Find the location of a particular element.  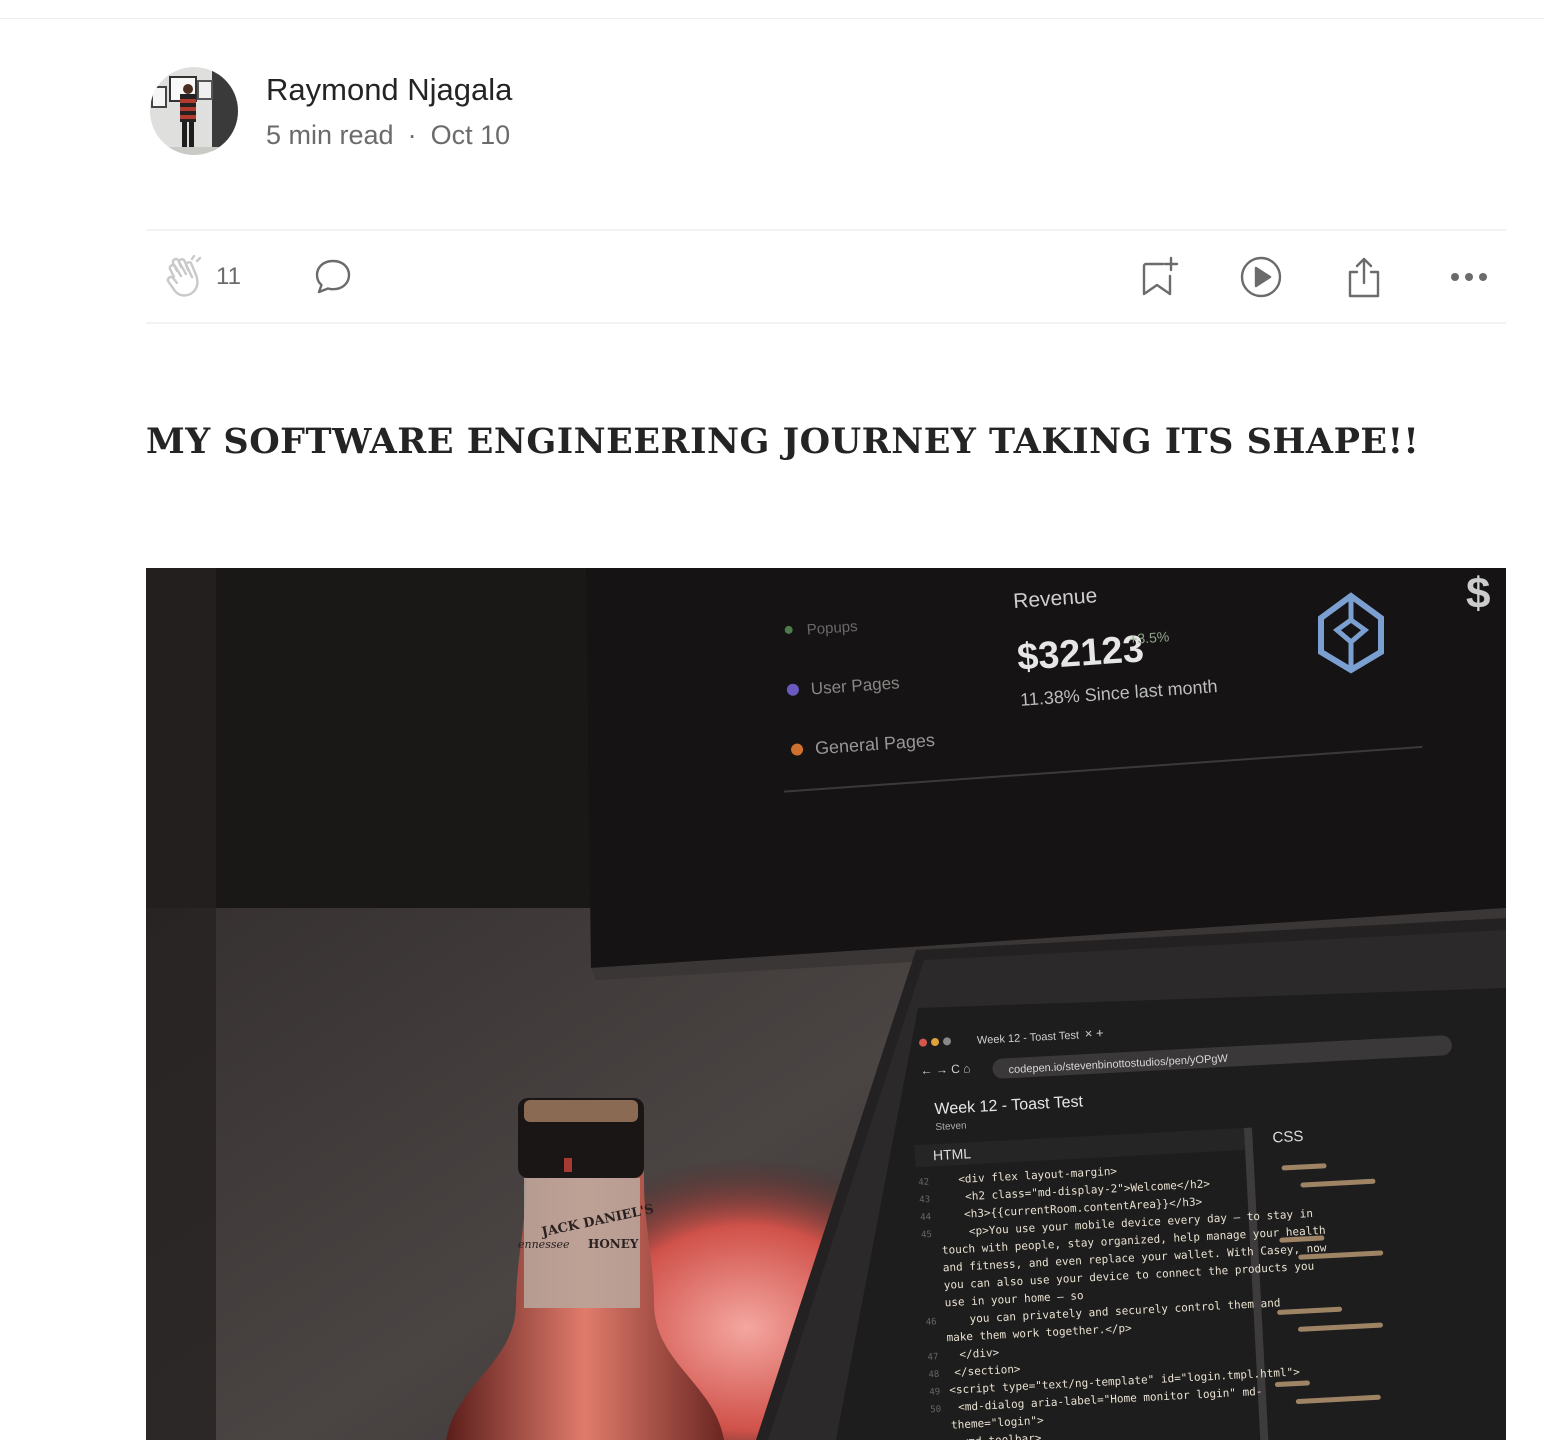

code-line-number: 42 is located at coordinates (923, 1183).